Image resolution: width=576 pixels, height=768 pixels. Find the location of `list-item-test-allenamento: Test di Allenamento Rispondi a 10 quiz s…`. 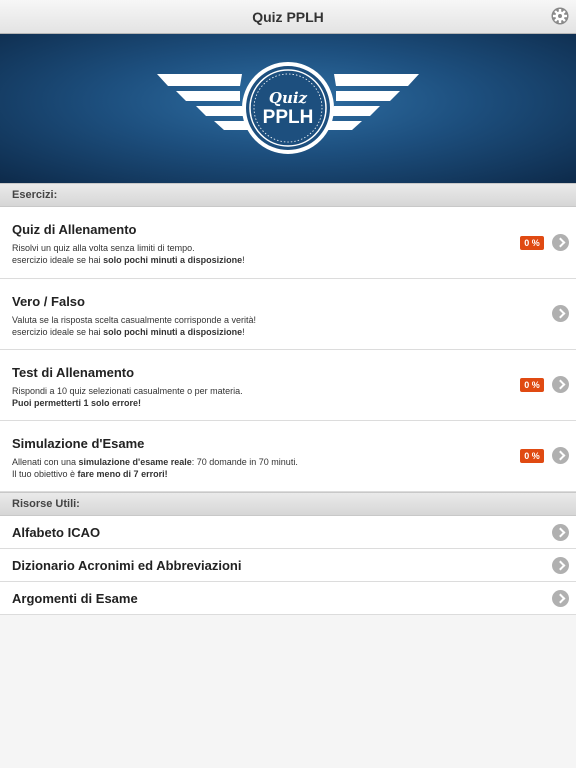

list-item-test-allenamento: Test di Allenamento Rispondi a 10 quiz s… is located at coordinates (288, 385).